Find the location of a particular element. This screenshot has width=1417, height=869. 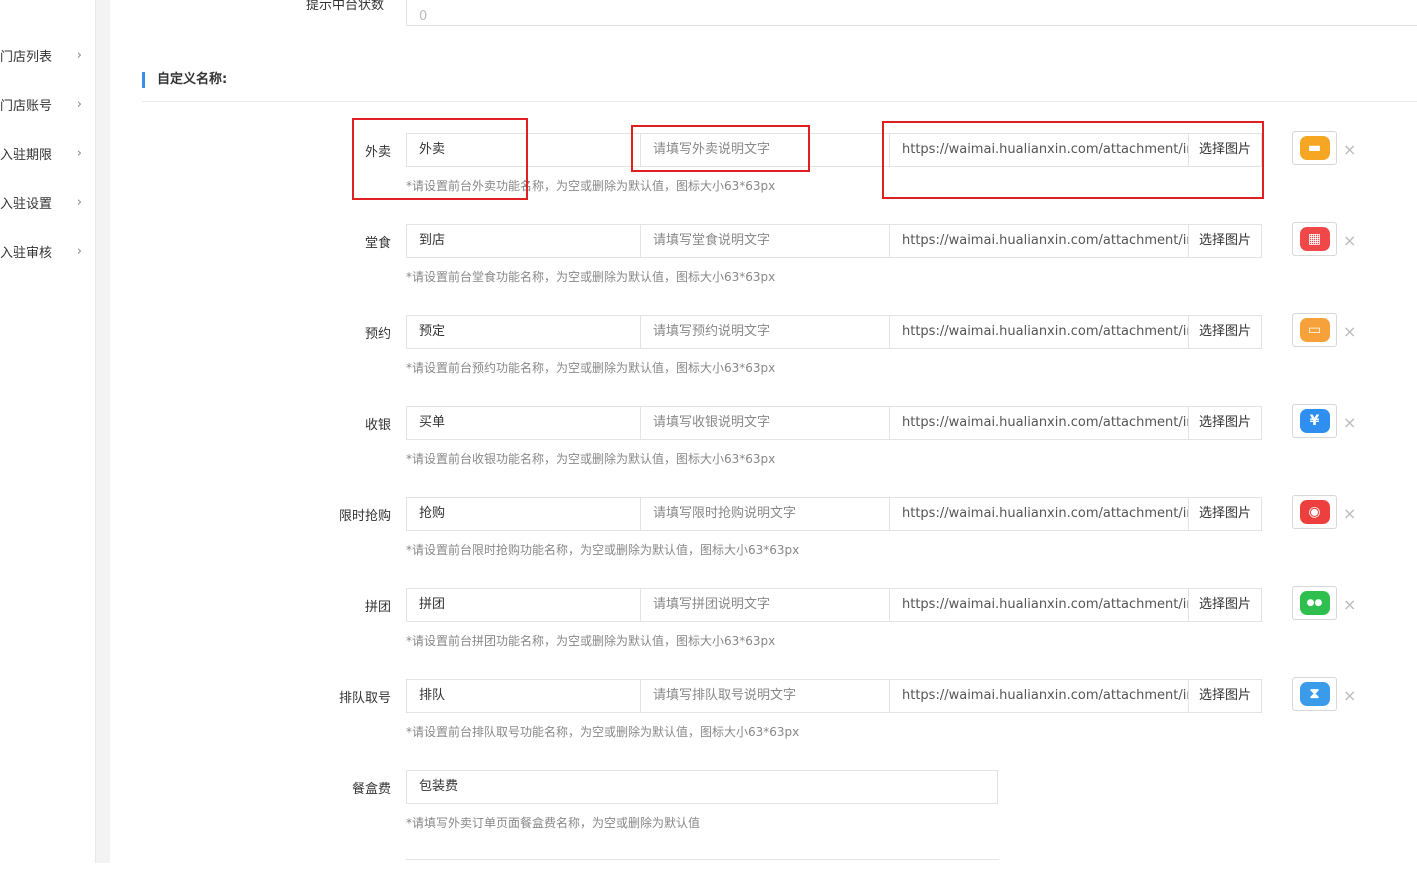

sidebar-item-label: 入驻审核 is located at coordinates (26, 253).